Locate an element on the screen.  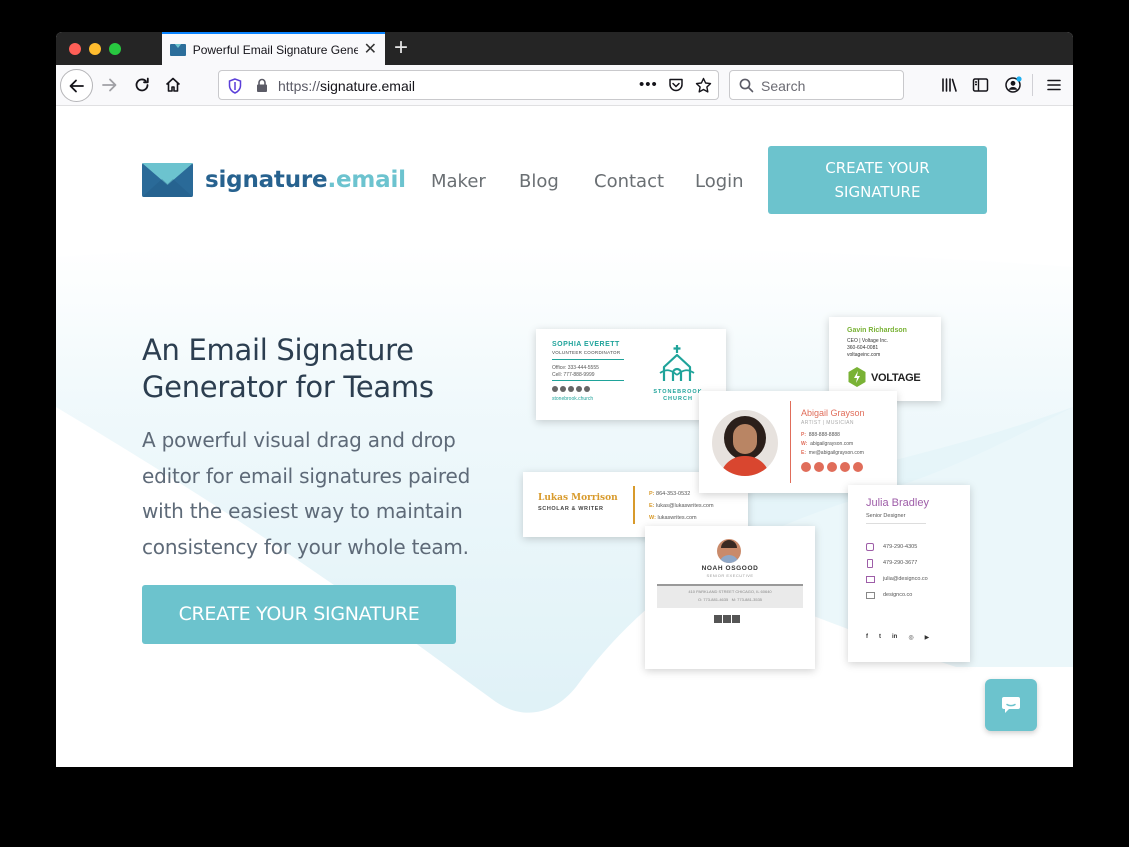
back-button is located at coordinates (76, 85).